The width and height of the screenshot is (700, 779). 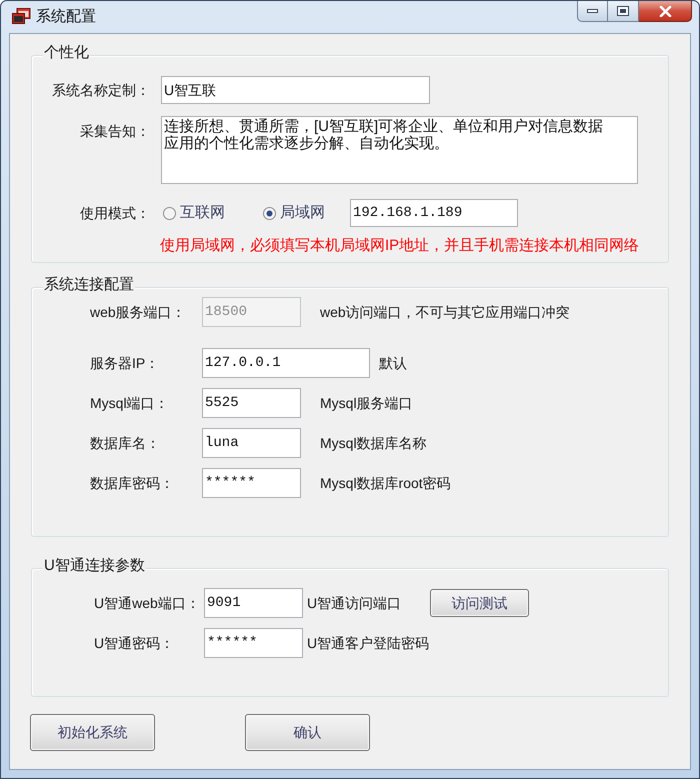 What do you see at coordinates (366, 403) in the screenshot?
I see `field-hint: Mysql服务端口` at bounding box center [366, 403].